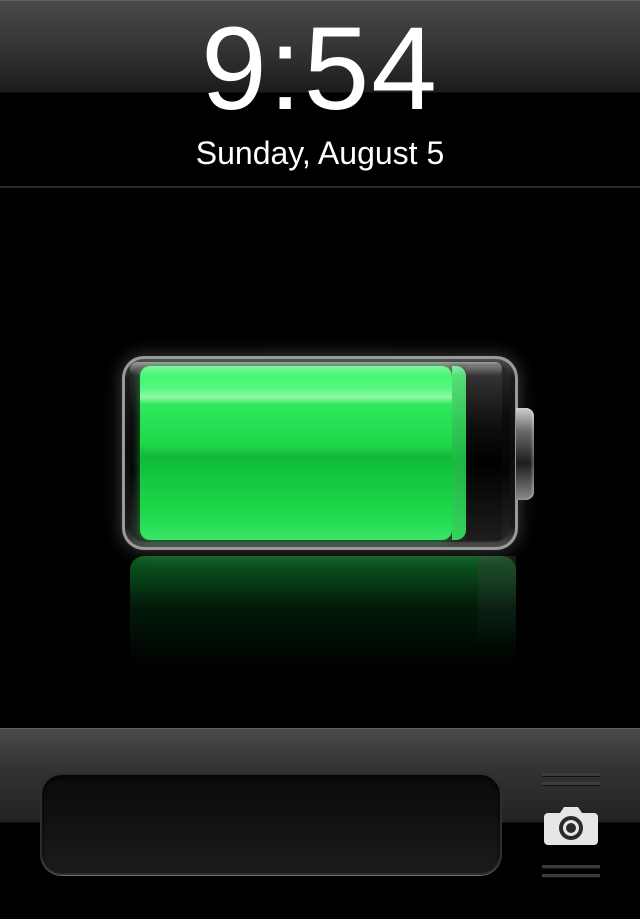 This screenshot has height=919, width=640. I want to click on clock-time: 9:54, so click(320, 69).